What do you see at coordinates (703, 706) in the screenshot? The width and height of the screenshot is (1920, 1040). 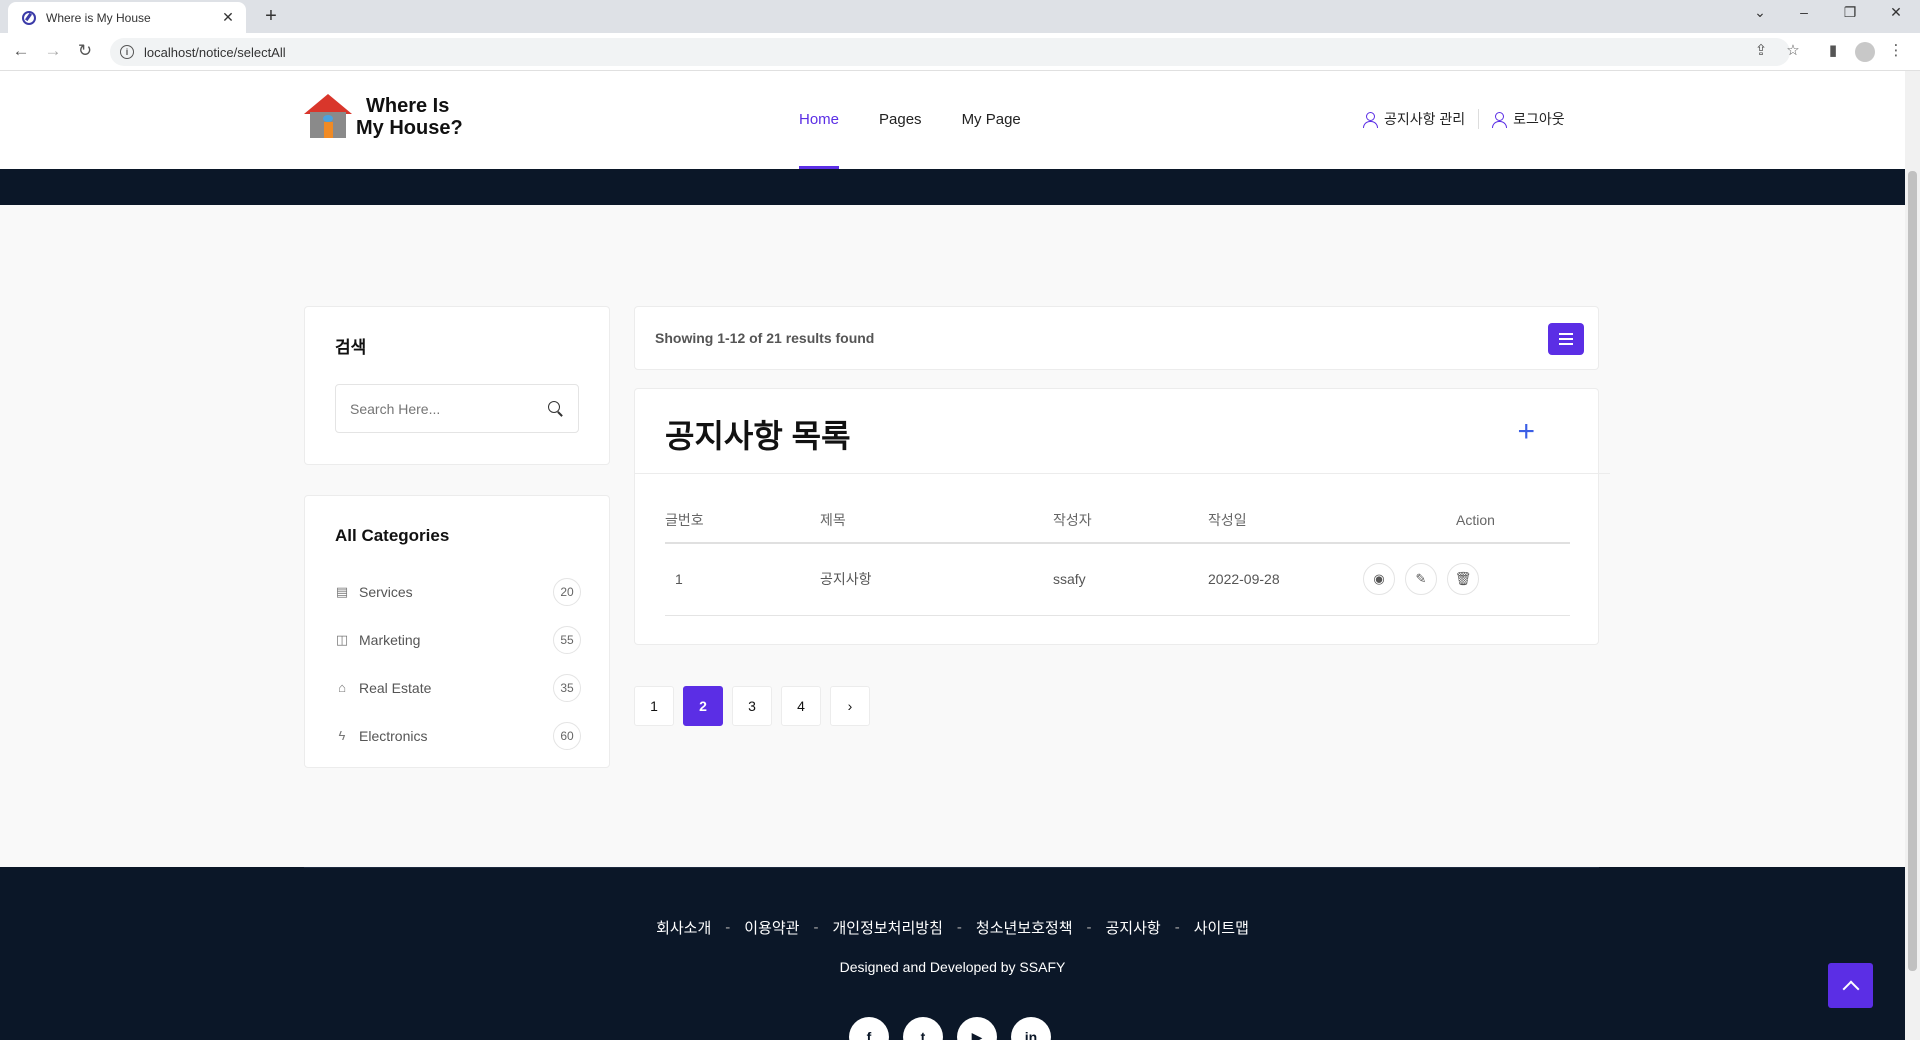 I see `page-2-button: 2` at bounding box center [703, 706].